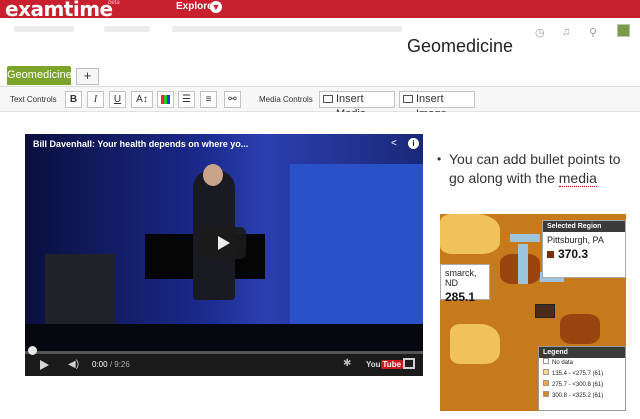 Image resolution: width=640 pixels, height=419 pixels. Describe the element at coordinates (114, 3) in the screenshot. I see `beta-badge: beta` at that location.